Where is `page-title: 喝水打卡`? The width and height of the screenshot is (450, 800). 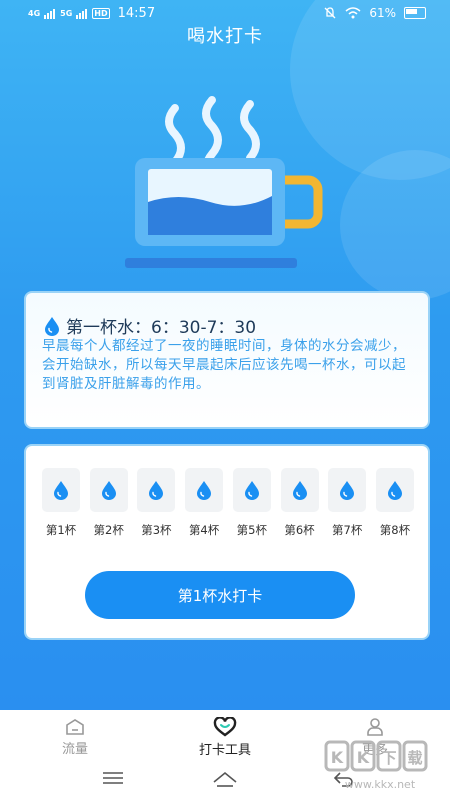
page-title: 喝水打卡 is located at coordinates (225, 36).